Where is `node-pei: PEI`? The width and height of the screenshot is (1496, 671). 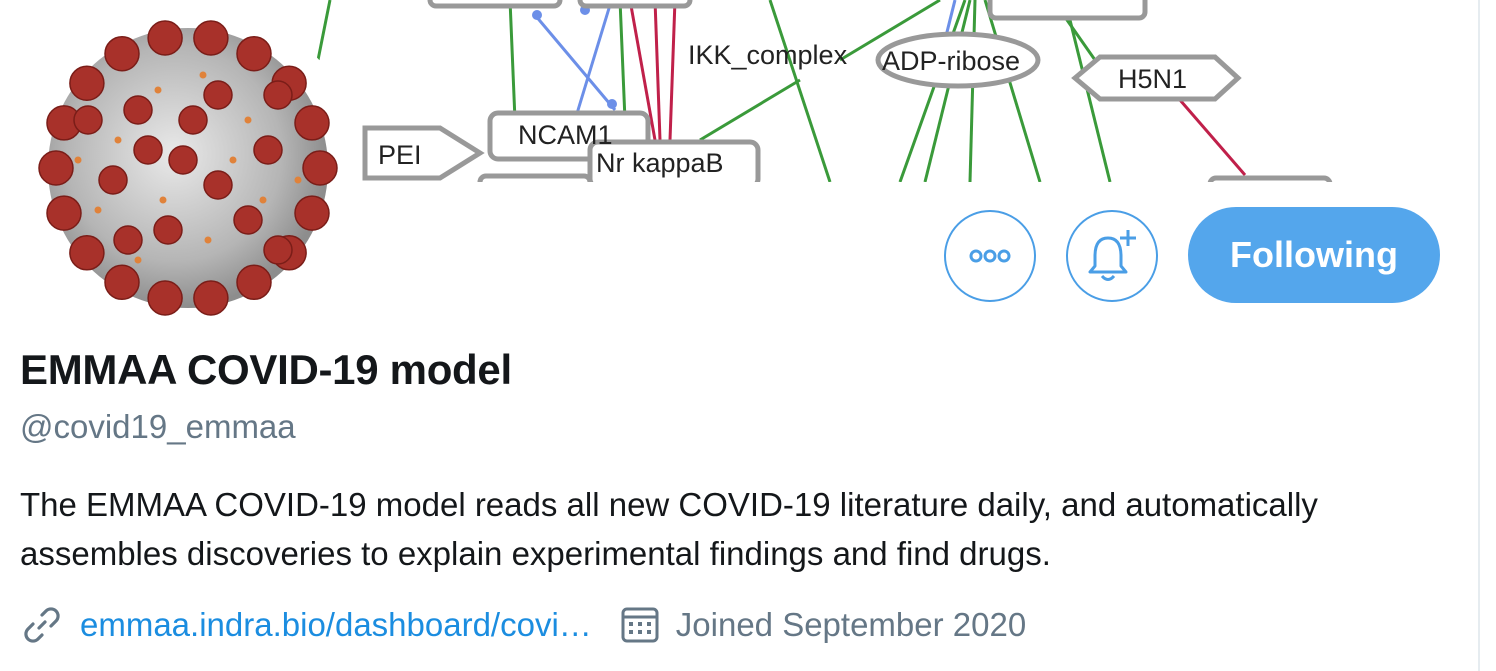 node-pei: PEI is located at coordinates (400, 155).